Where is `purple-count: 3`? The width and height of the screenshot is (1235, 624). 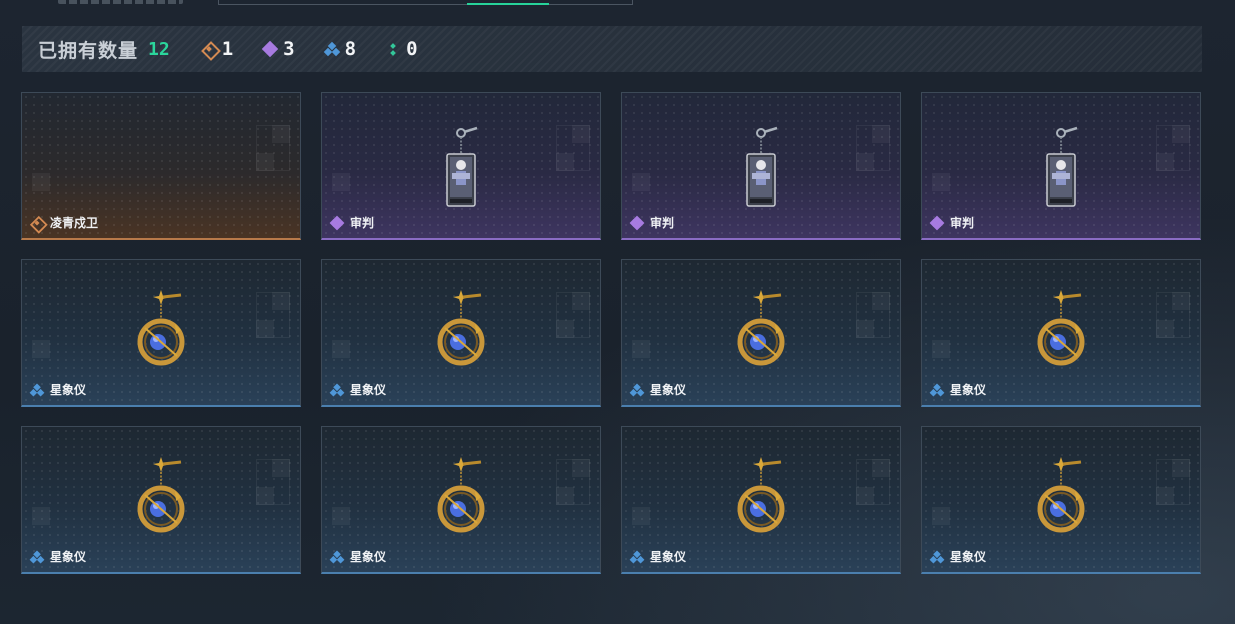
purple-count: 3 is located at coordinates (289, 49).